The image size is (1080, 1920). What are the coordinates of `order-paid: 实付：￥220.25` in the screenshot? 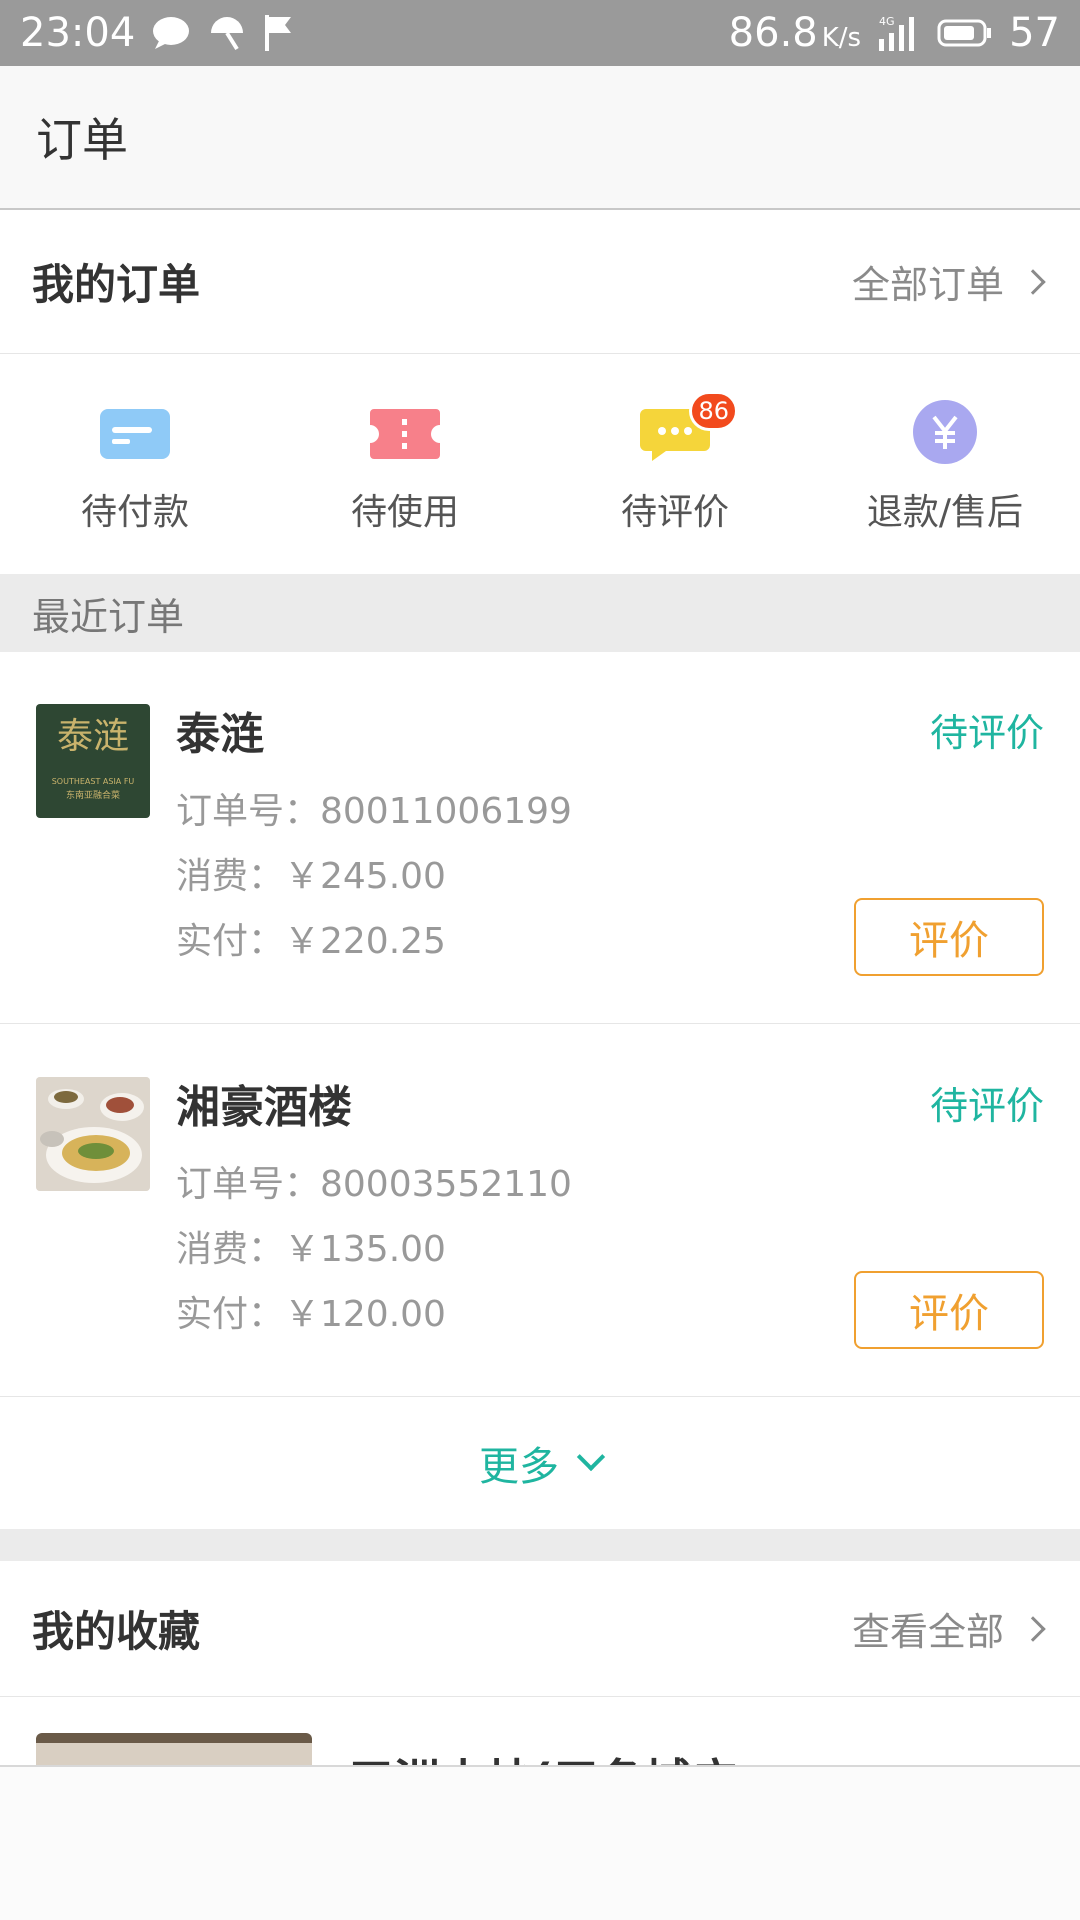 It's located at (311, 941).